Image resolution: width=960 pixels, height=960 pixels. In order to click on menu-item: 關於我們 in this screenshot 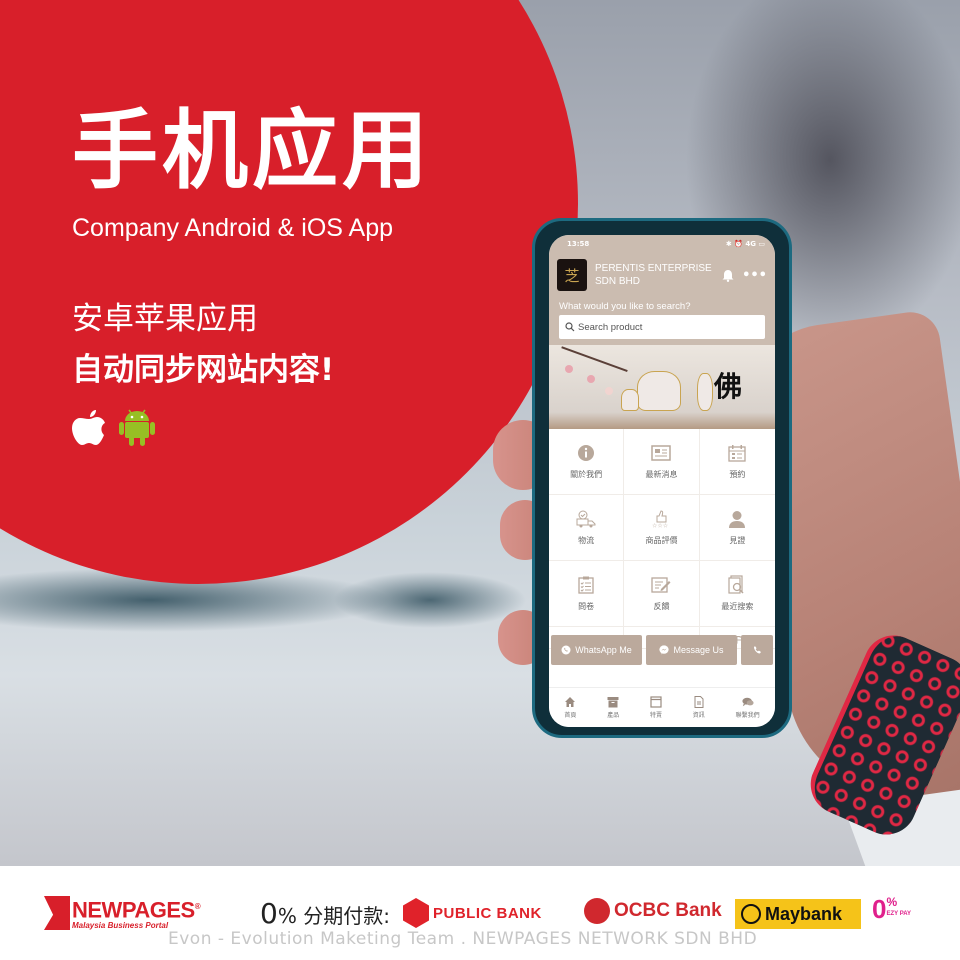, I will do `click(587, 462)`.